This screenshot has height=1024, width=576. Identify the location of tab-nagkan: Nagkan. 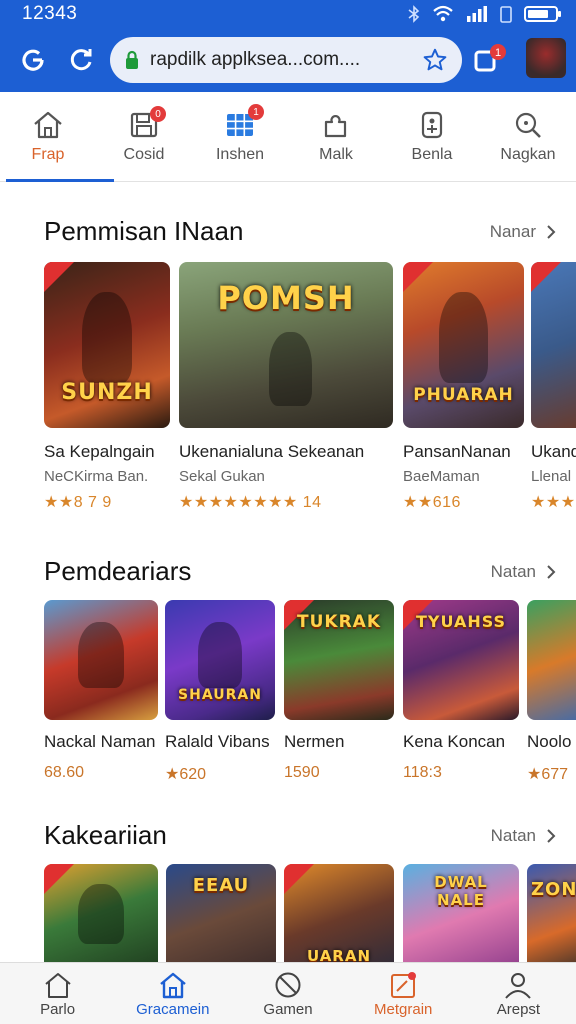
(528, 136).